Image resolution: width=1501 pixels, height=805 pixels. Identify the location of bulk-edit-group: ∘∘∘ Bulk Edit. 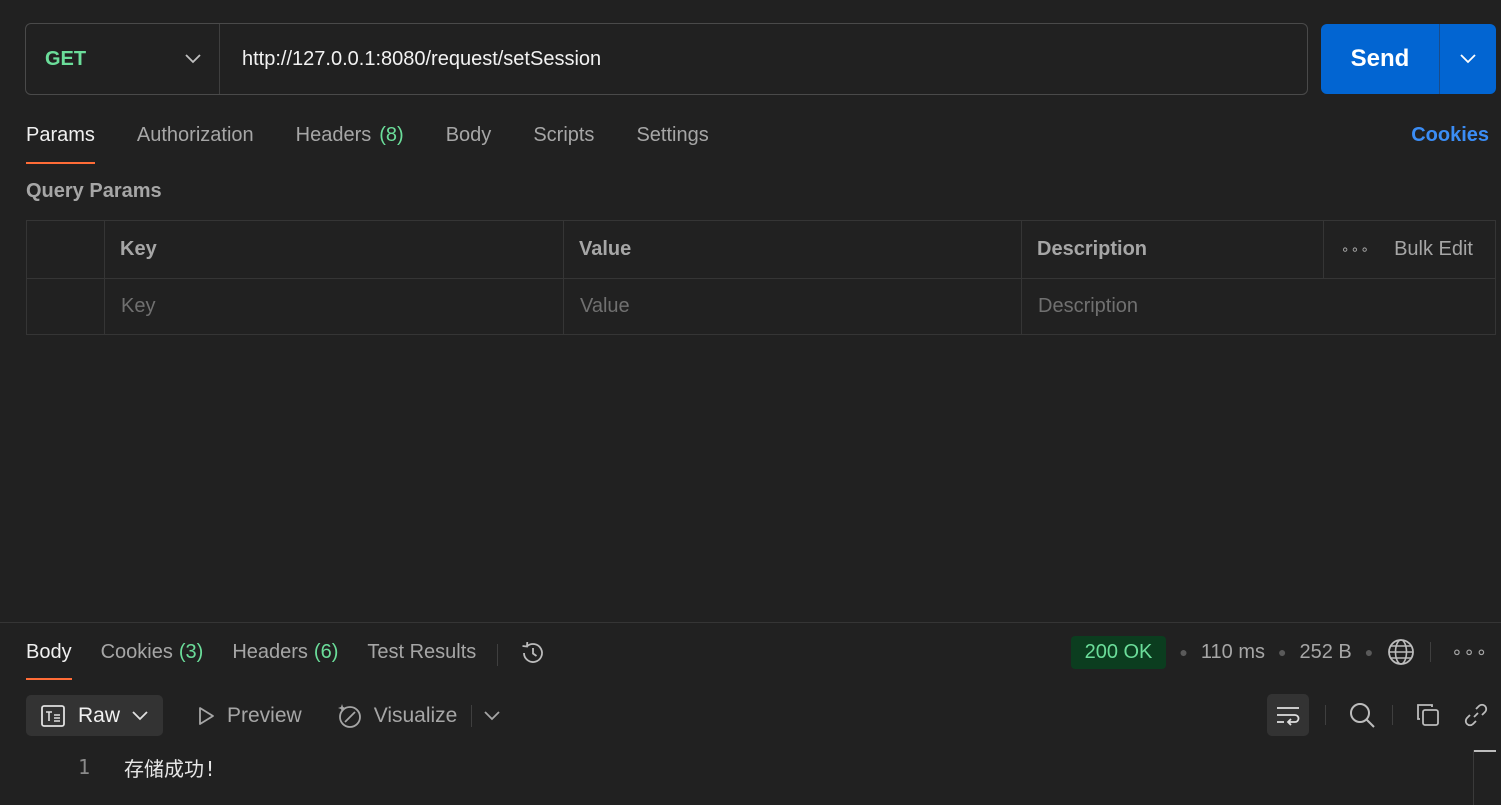
(1407, 249).